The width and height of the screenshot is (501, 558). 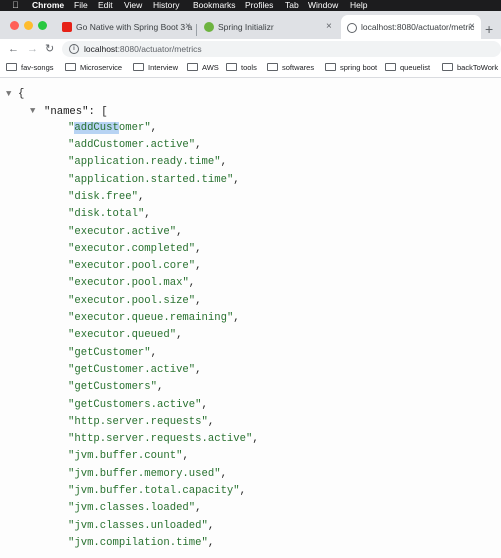 What do you see at coordinates (42, 25) in the screenshot?
I see `zoom-window-button` at bounding box center [42, 25].